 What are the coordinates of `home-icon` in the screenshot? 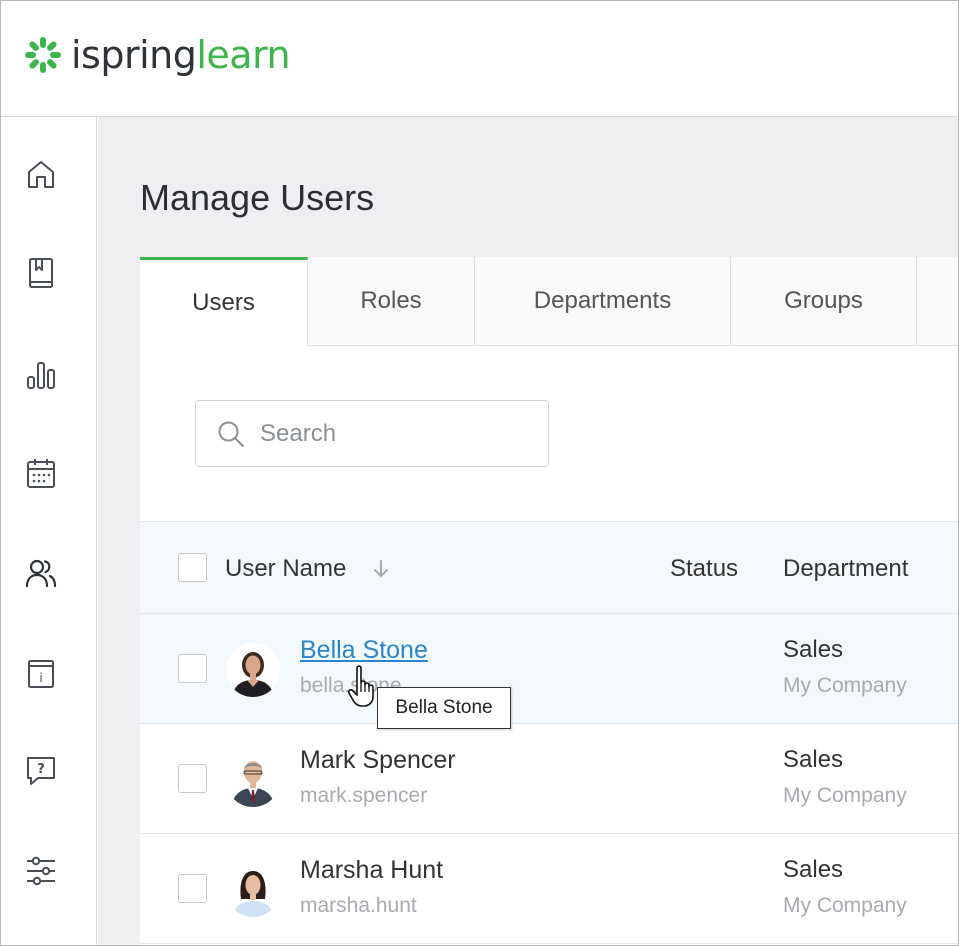 It's located at (41, 174).